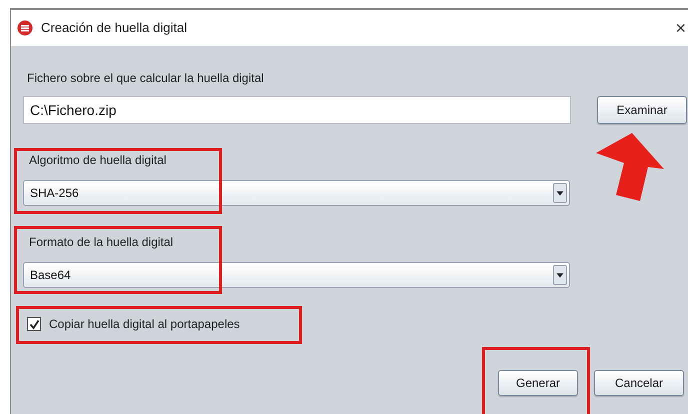 The height and width of the screenshot is (414, 688). Describe the element at coordinates (34, 324) in the screenshot. I see `checkbox` at that location.